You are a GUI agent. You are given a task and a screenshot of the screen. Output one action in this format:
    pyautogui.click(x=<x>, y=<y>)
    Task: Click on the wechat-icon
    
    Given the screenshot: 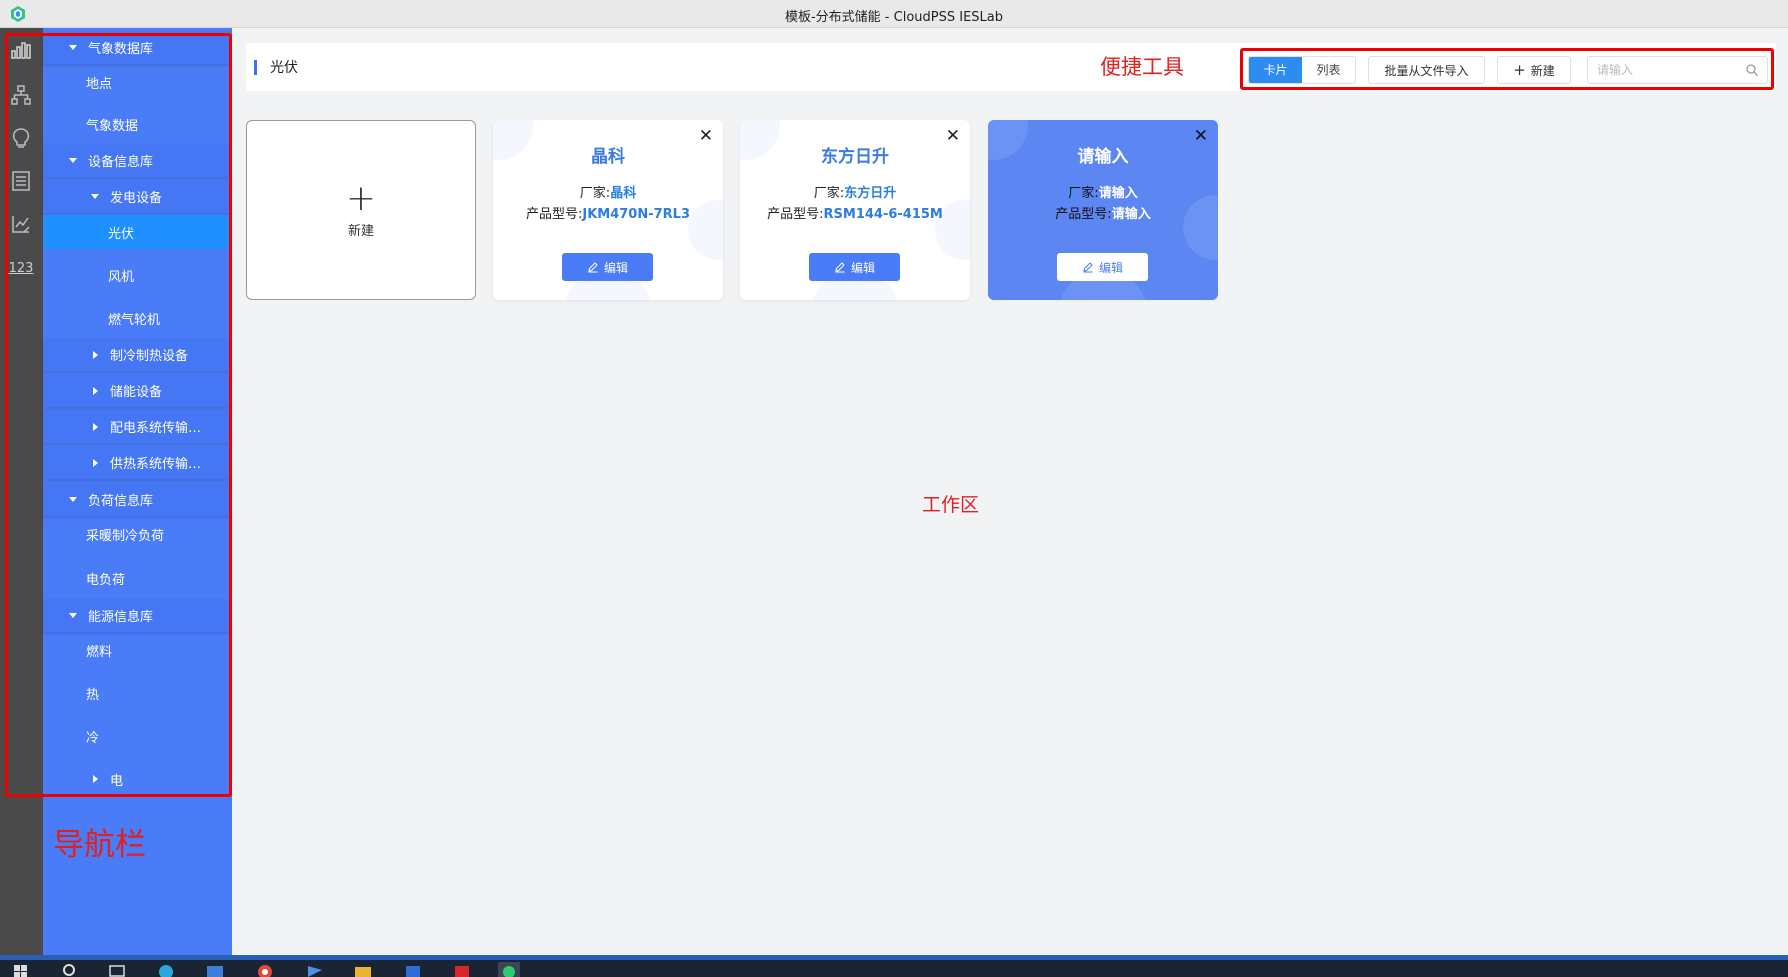 What is the action you would take?
    pyautogui.click(x=509, y=969)
    